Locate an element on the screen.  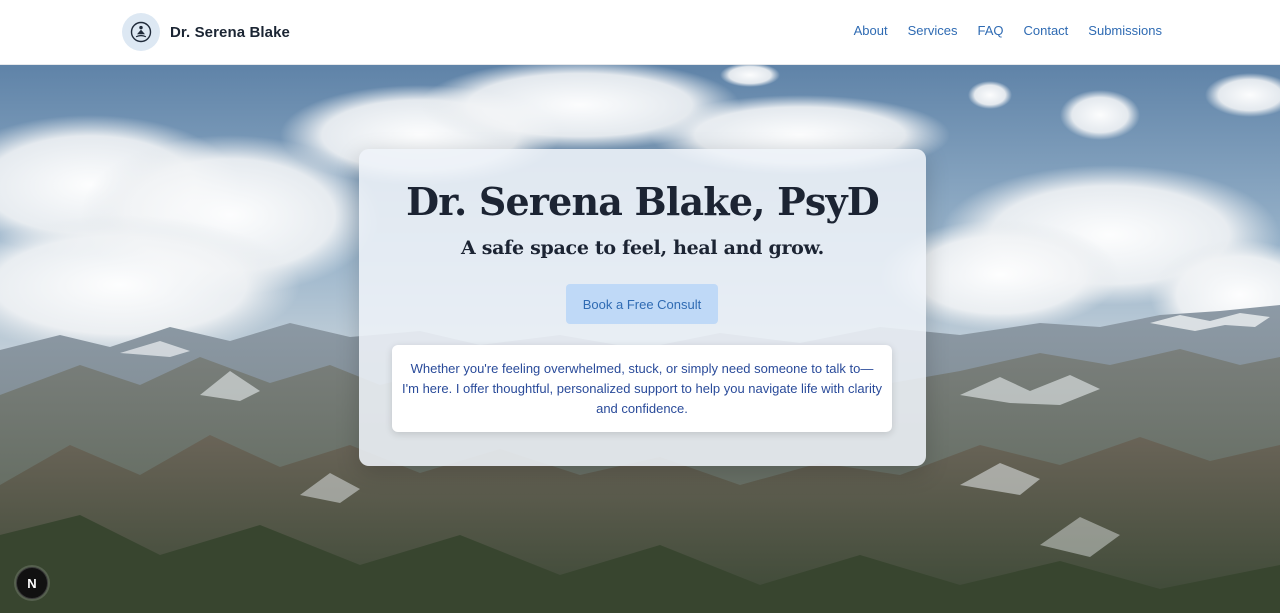
book-consult-button: Book a Free Consult is located at coordinates (642, 304).